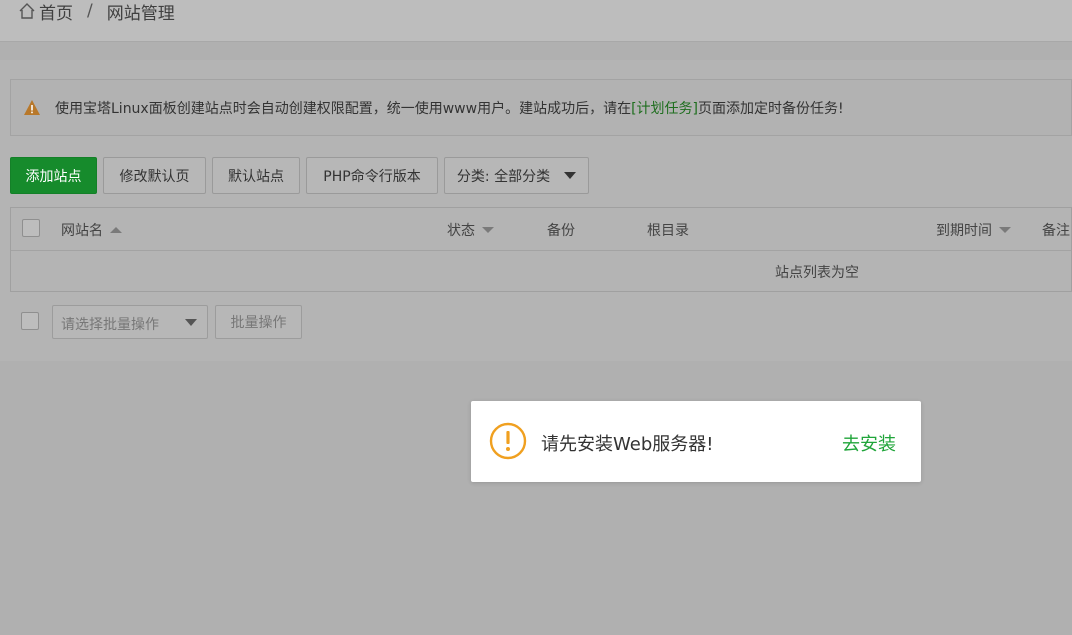 This screenshot has width=1072, height=635. What do you see at coordinates (31, 228) in the screenshot?
I see `select-all-checkbox` at bounding box center [31, 228].